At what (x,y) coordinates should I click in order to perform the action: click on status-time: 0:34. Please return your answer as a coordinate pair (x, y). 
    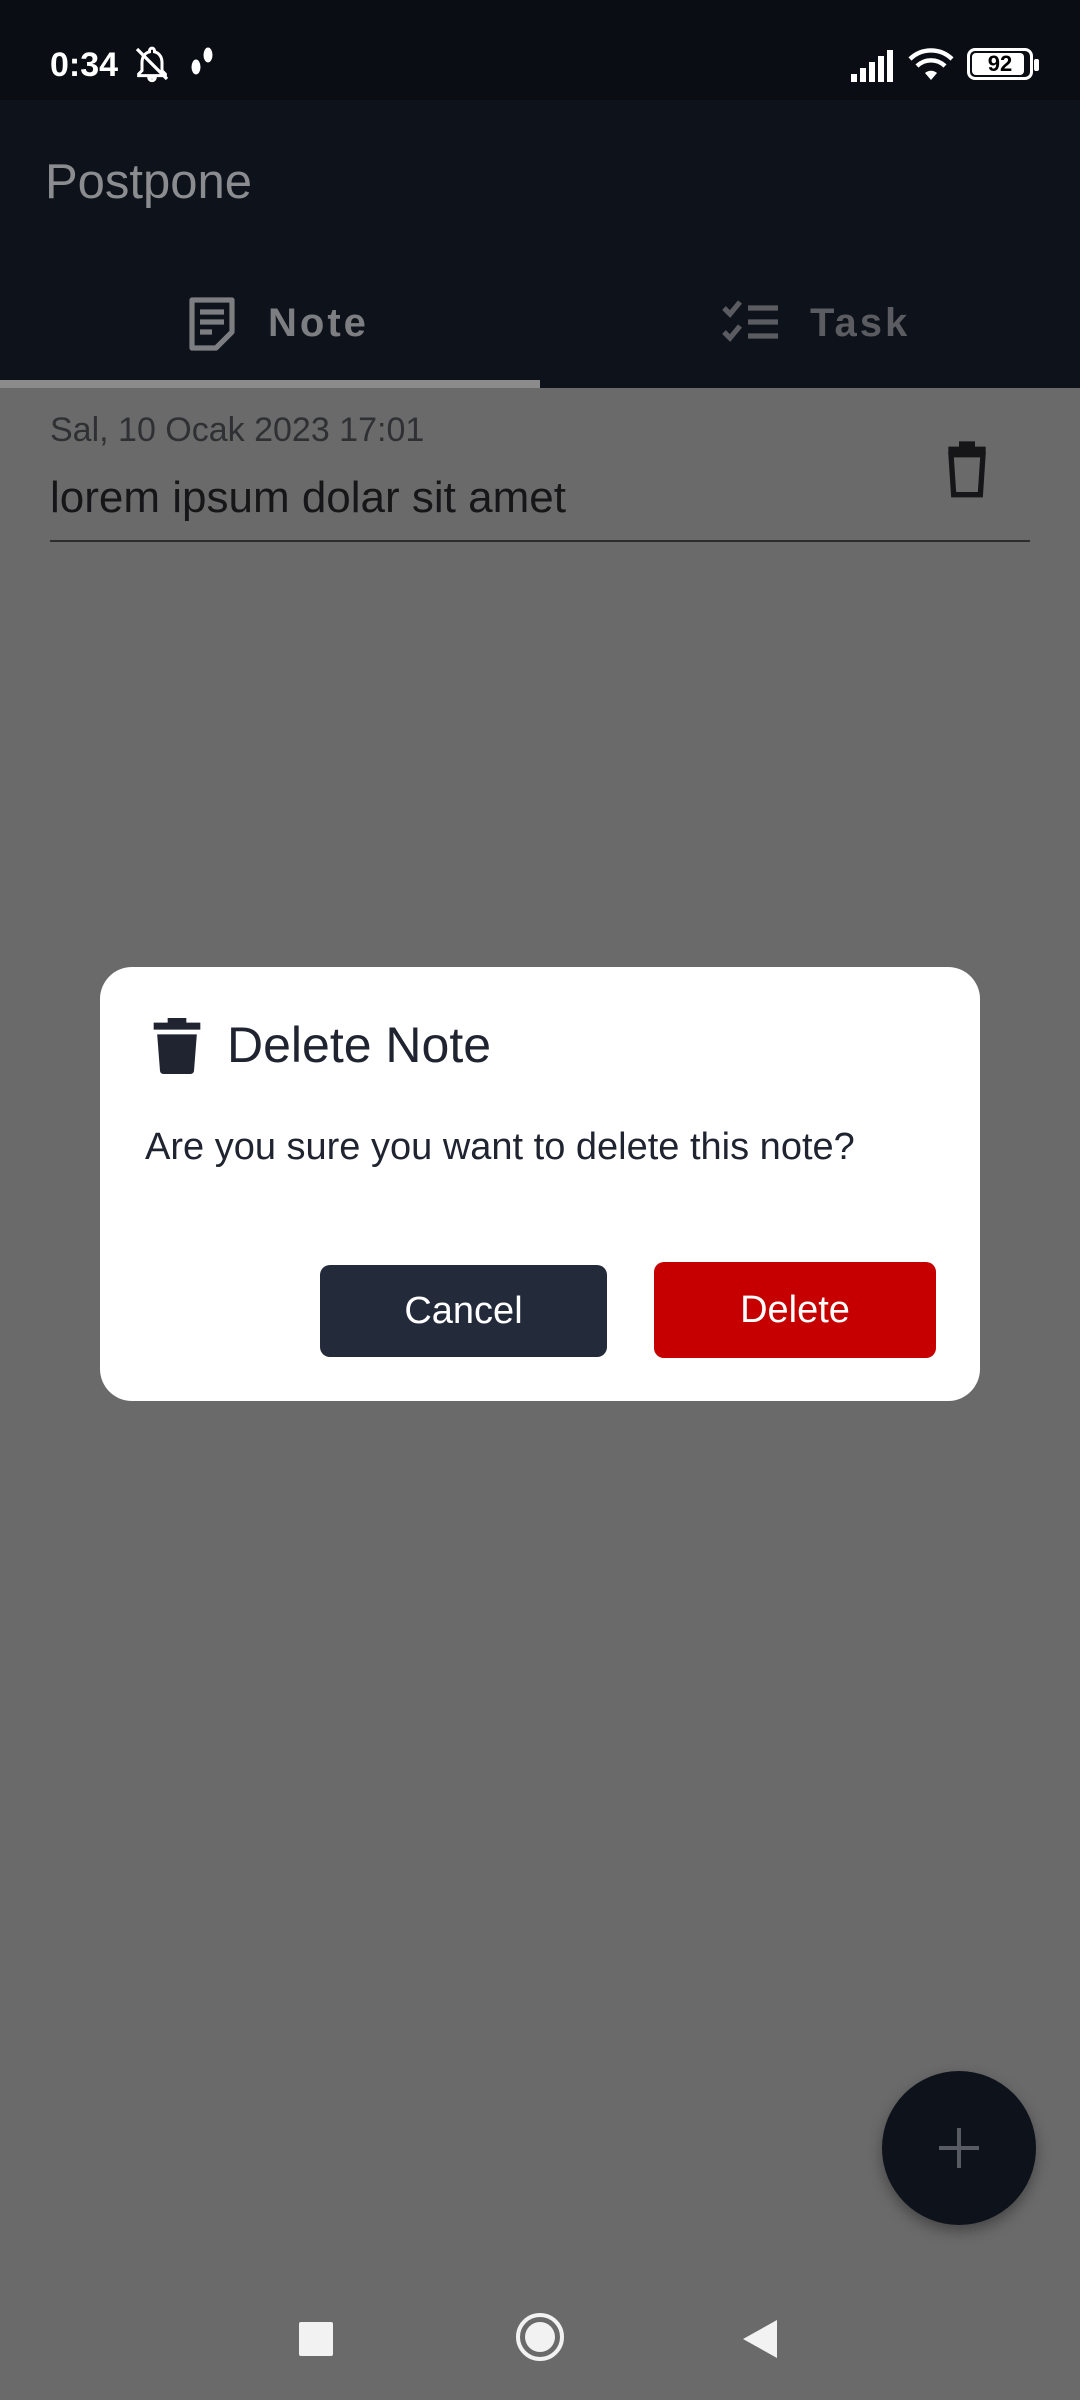
    Looking at the image, I should click on (84, 65).